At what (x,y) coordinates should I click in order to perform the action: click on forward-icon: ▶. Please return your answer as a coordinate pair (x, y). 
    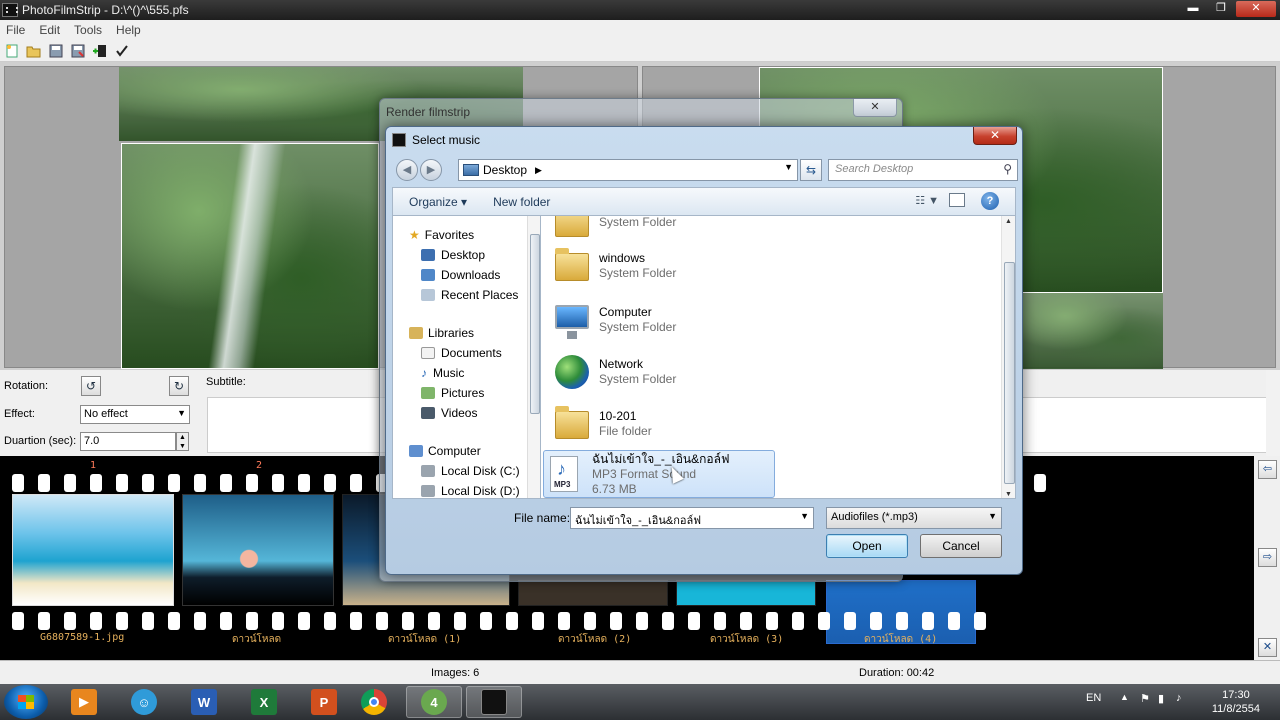
    Looking at the image, I should click on (431, 170).